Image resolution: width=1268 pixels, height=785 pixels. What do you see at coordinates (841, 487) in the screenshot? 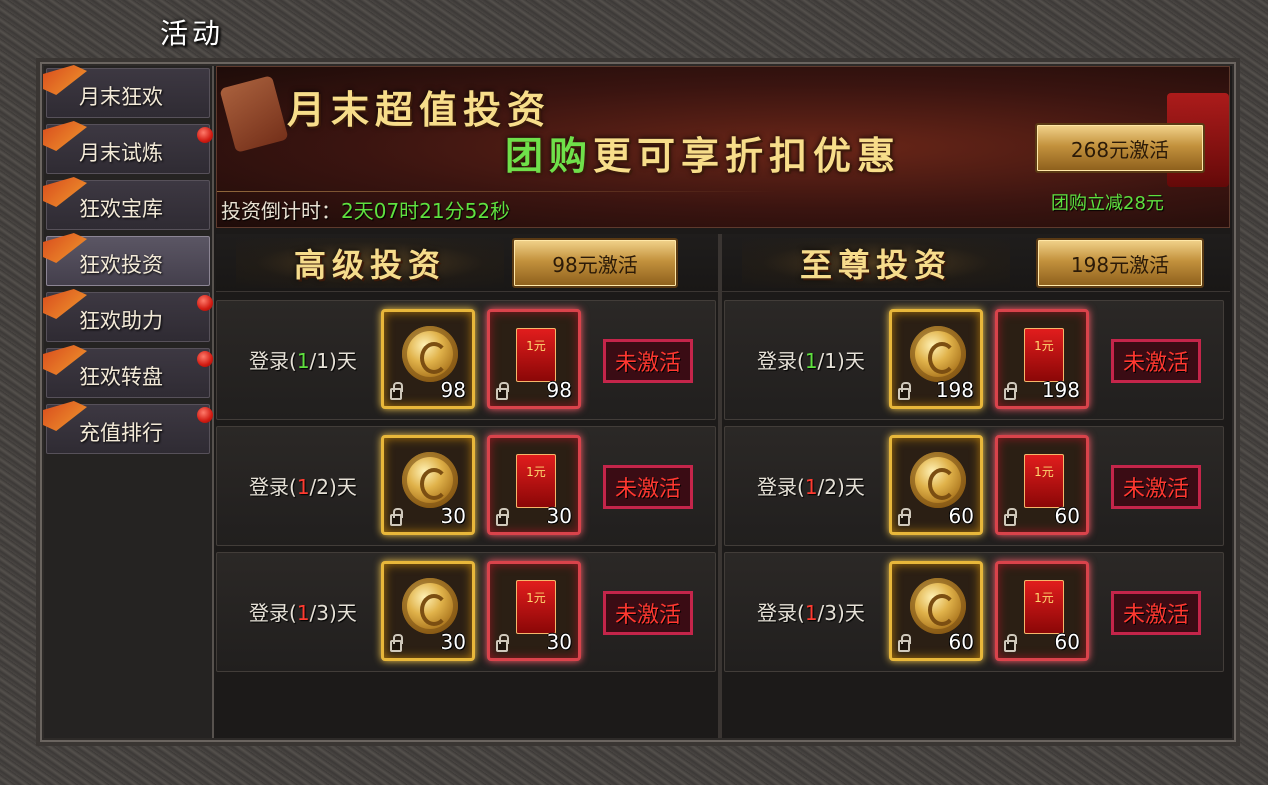
I see `login-suffix: /2)天` at bounding box center [841, 487].